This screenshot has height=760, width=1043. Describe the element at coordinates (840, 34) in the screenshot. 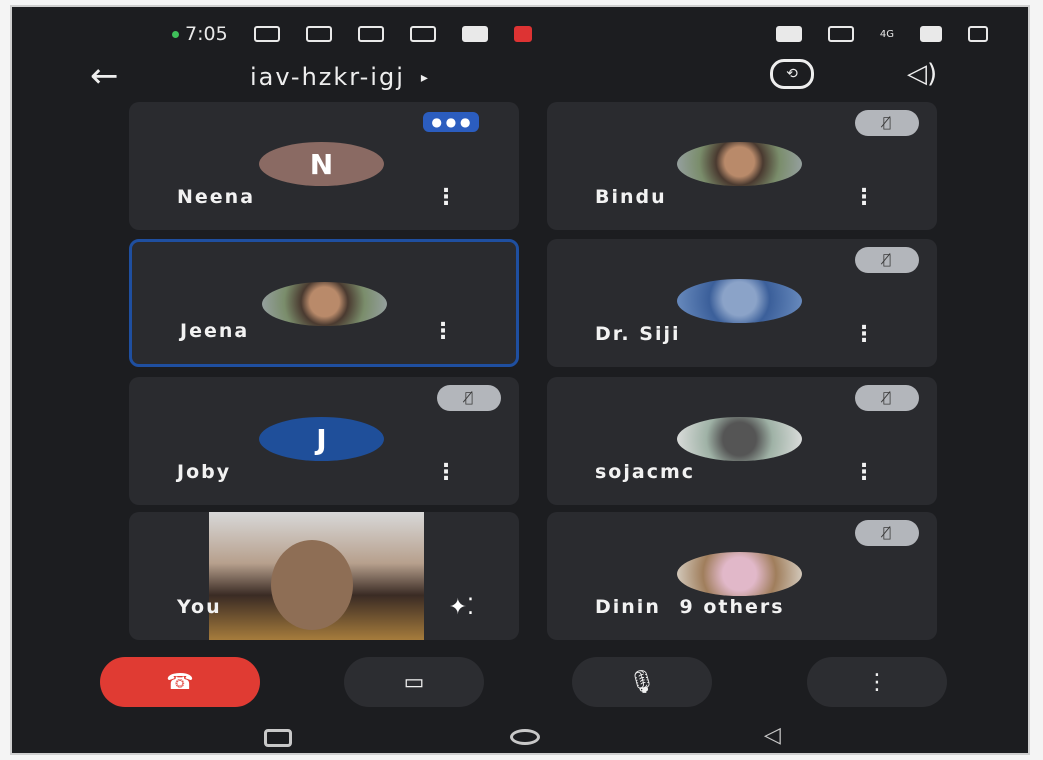

I see `volte-icon` at that location.